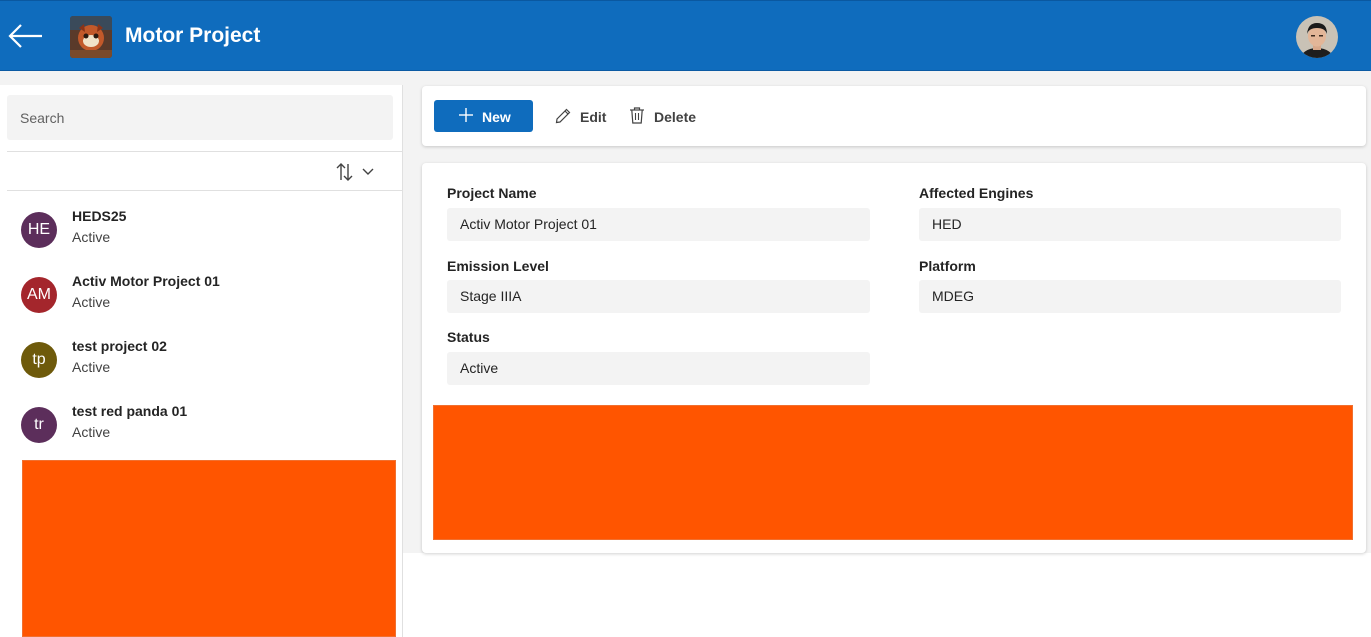  Describe the element at coordinates (39, 360) in the screenshot. I see `avatar: tp` at that location.